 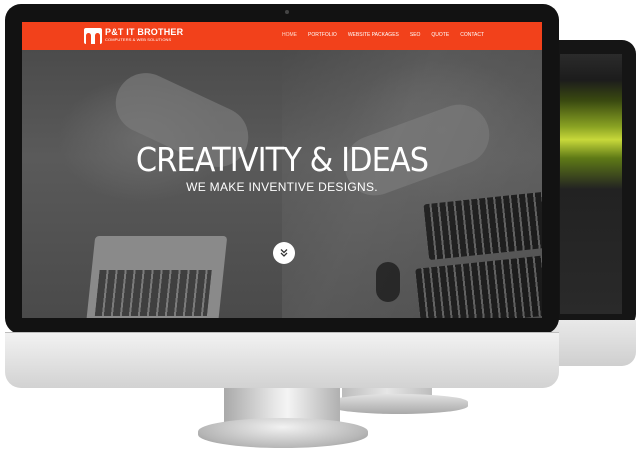 What do you see at coordinates (282, 159) in the screenshot?
I see `hero-title: CREATIVITY & IDEAS` at bounding box center [282, 159].